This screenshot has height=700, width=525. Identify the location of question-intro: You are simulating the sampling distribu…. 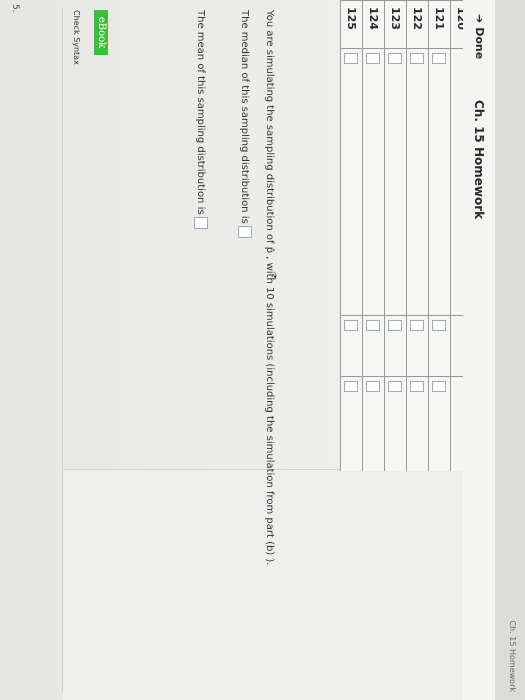
(269, 288).